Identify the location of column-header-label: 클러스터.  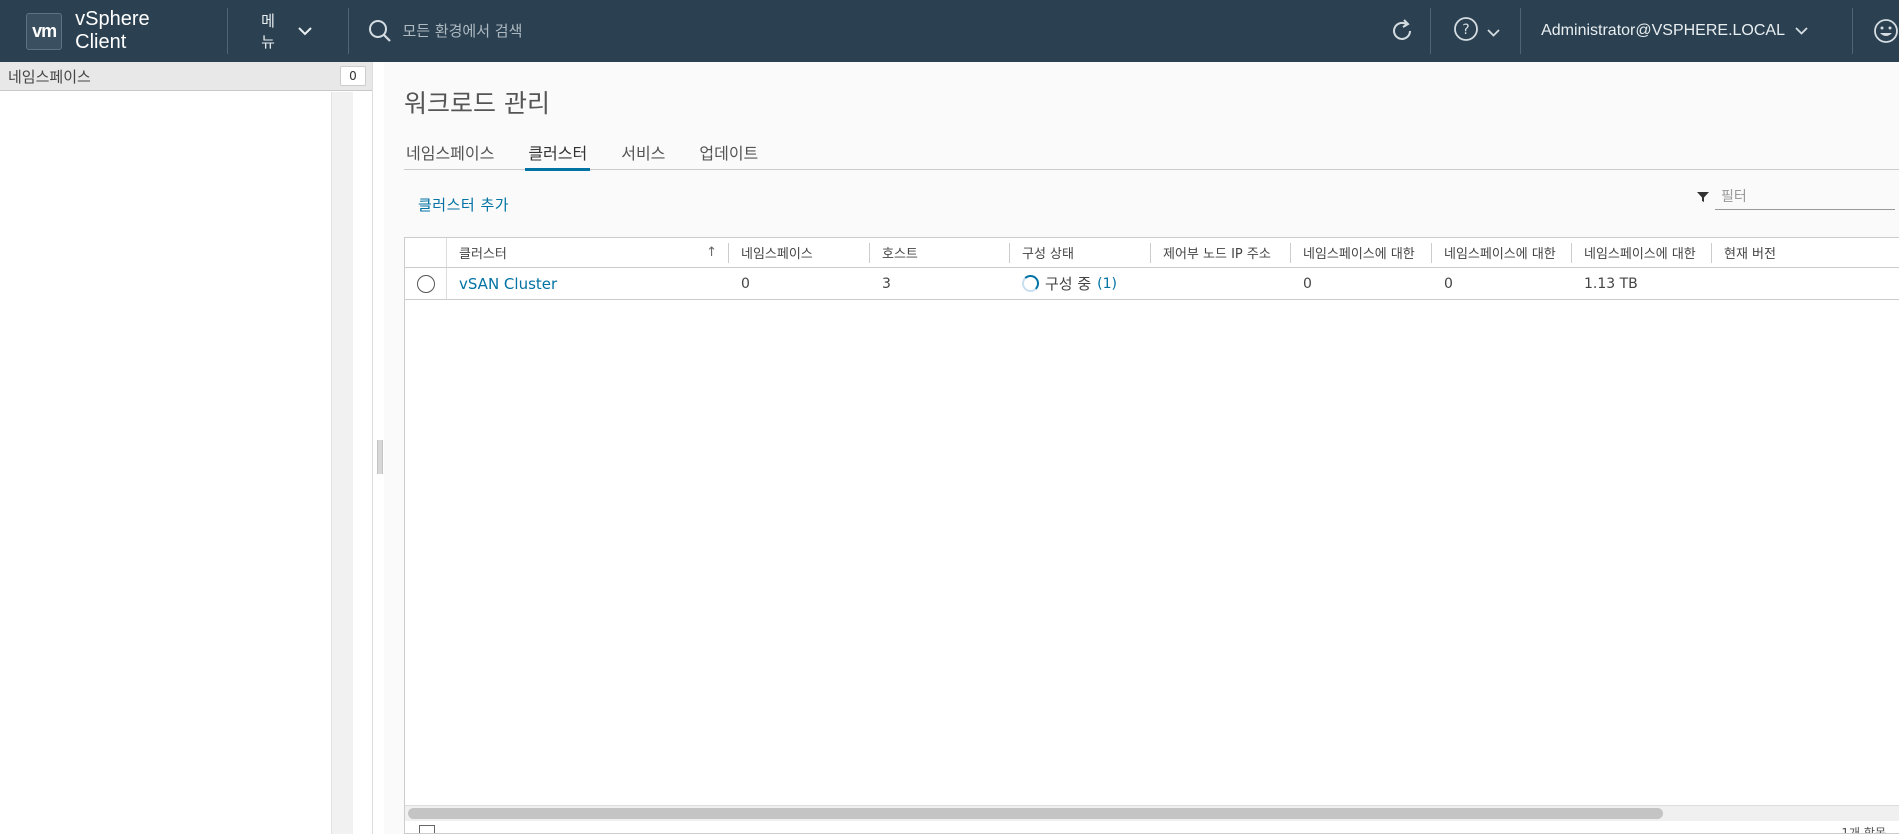
(483, 254).